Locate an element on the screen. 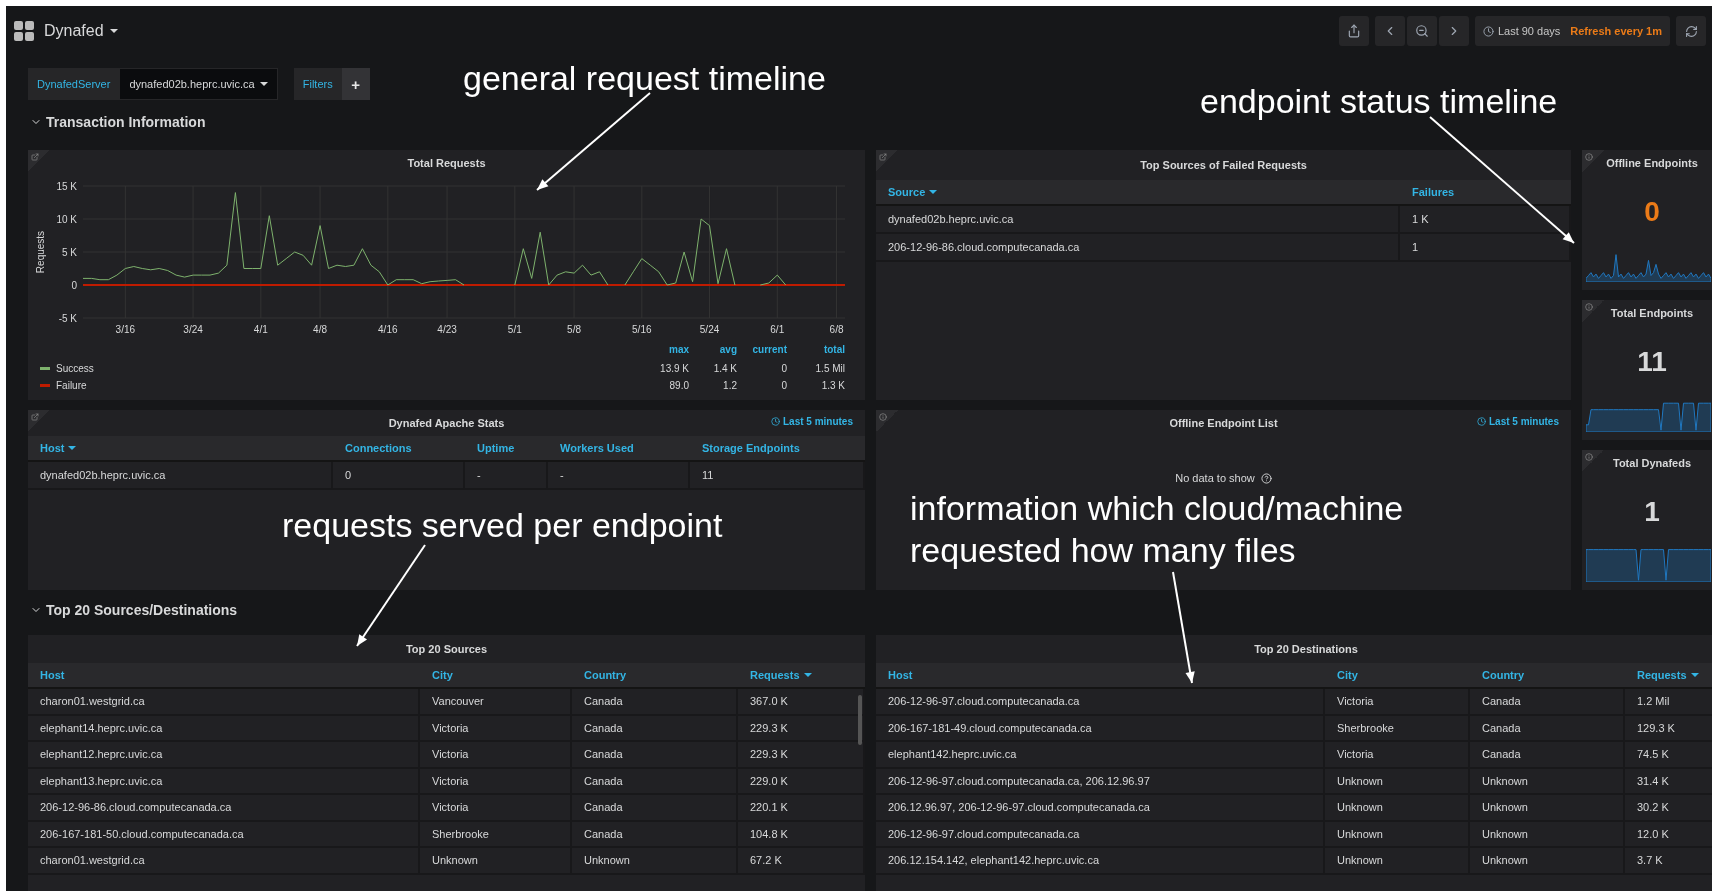 The image size is (1712, 891). axis-label: 4/16 is located at coordinates (388, 329).